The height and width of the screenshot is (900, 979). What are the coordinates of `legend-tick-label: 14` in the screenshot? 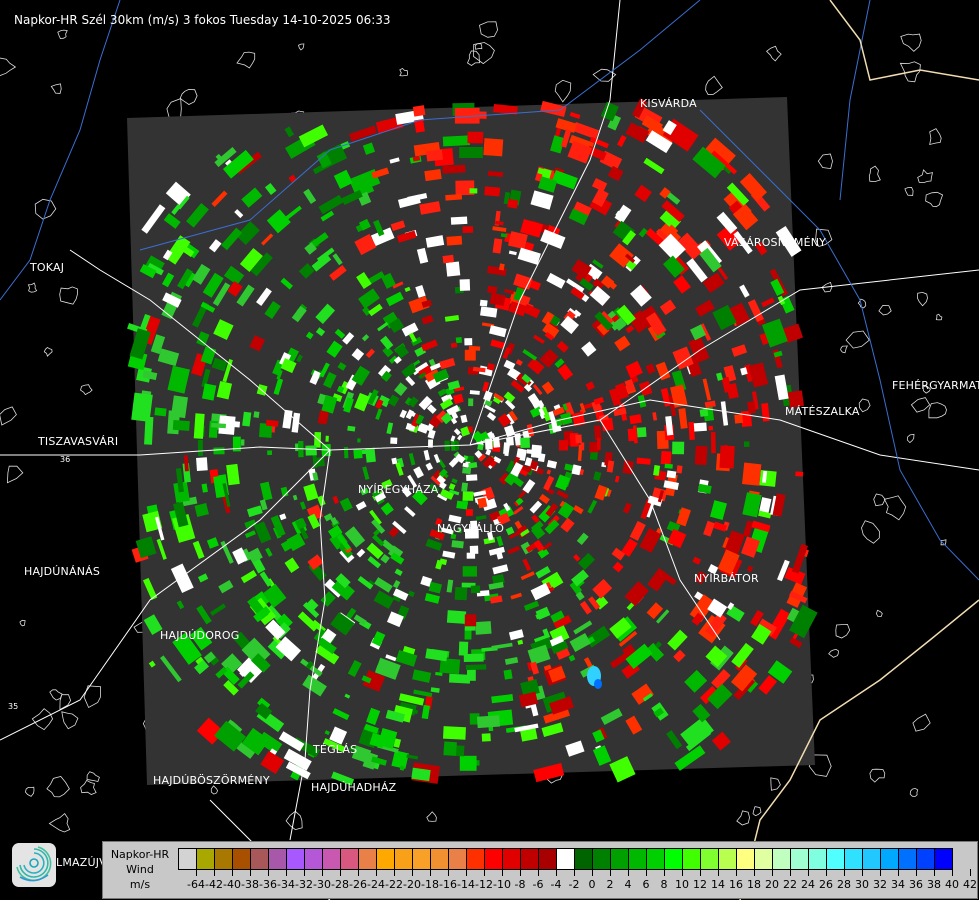 It's located at (718, 884).